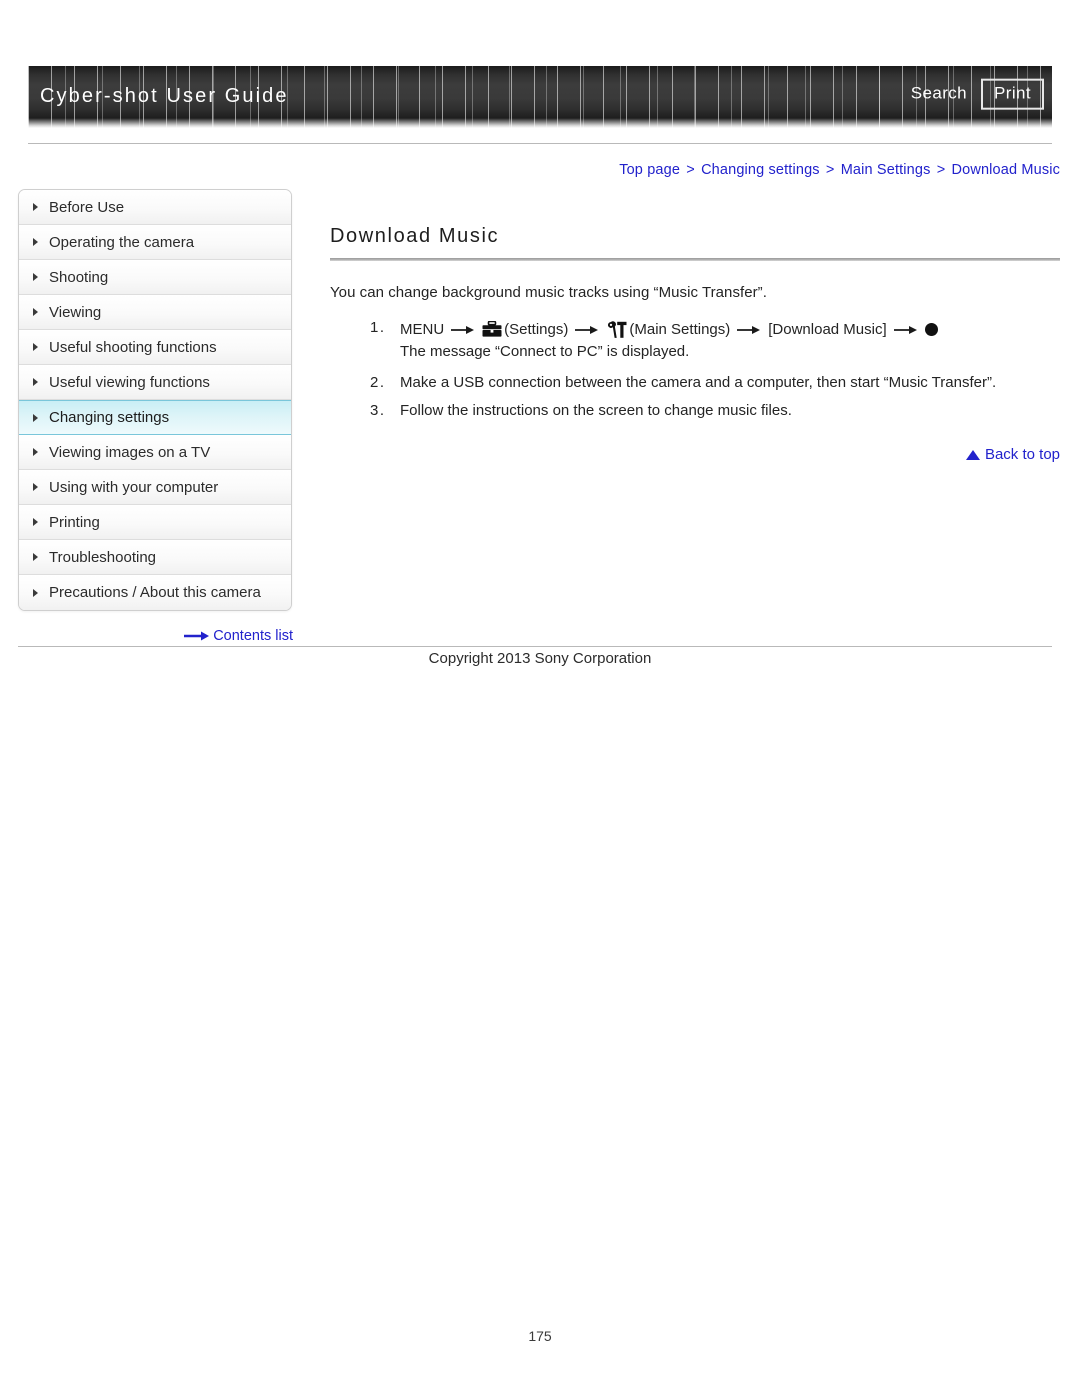  What do you see at coordinates (129, 382) in the screenshot?
I see `sidebar-item-label: Useful viewing functions` at bounding box center [129, 382].